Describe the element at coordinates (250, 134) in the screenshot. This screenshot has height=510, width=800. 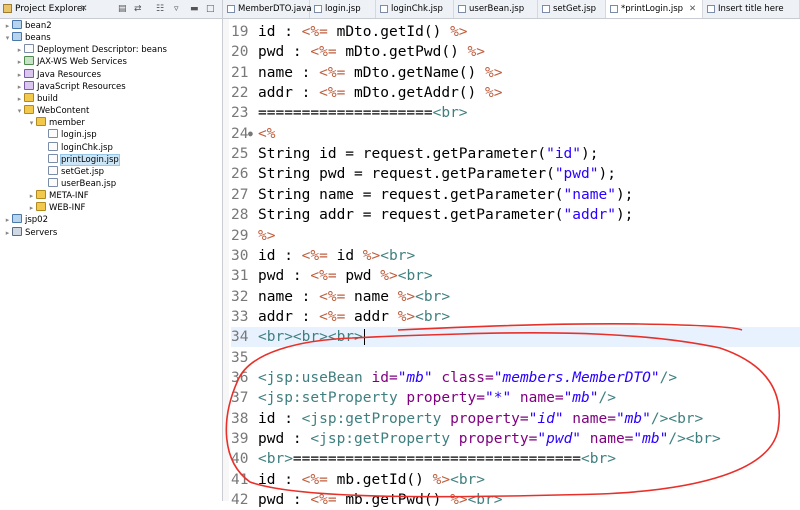
I see `fold-marker-icon: ●` at that location.